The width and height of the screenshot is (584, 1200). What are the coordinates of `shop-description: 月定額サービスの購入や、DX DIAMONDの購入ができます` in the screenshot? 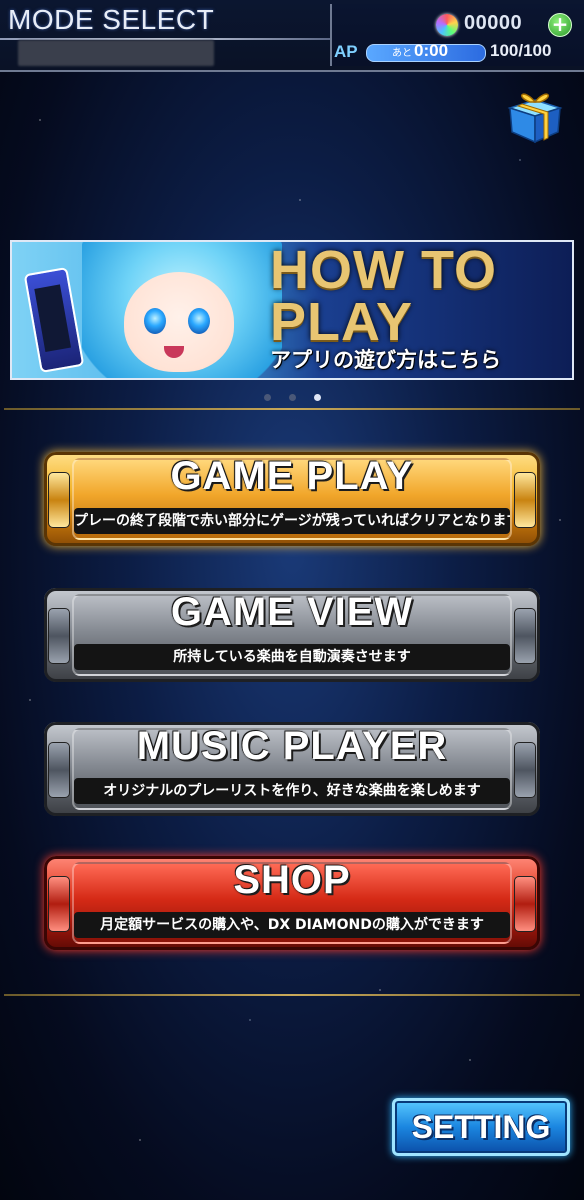 It's located at (292, 925).